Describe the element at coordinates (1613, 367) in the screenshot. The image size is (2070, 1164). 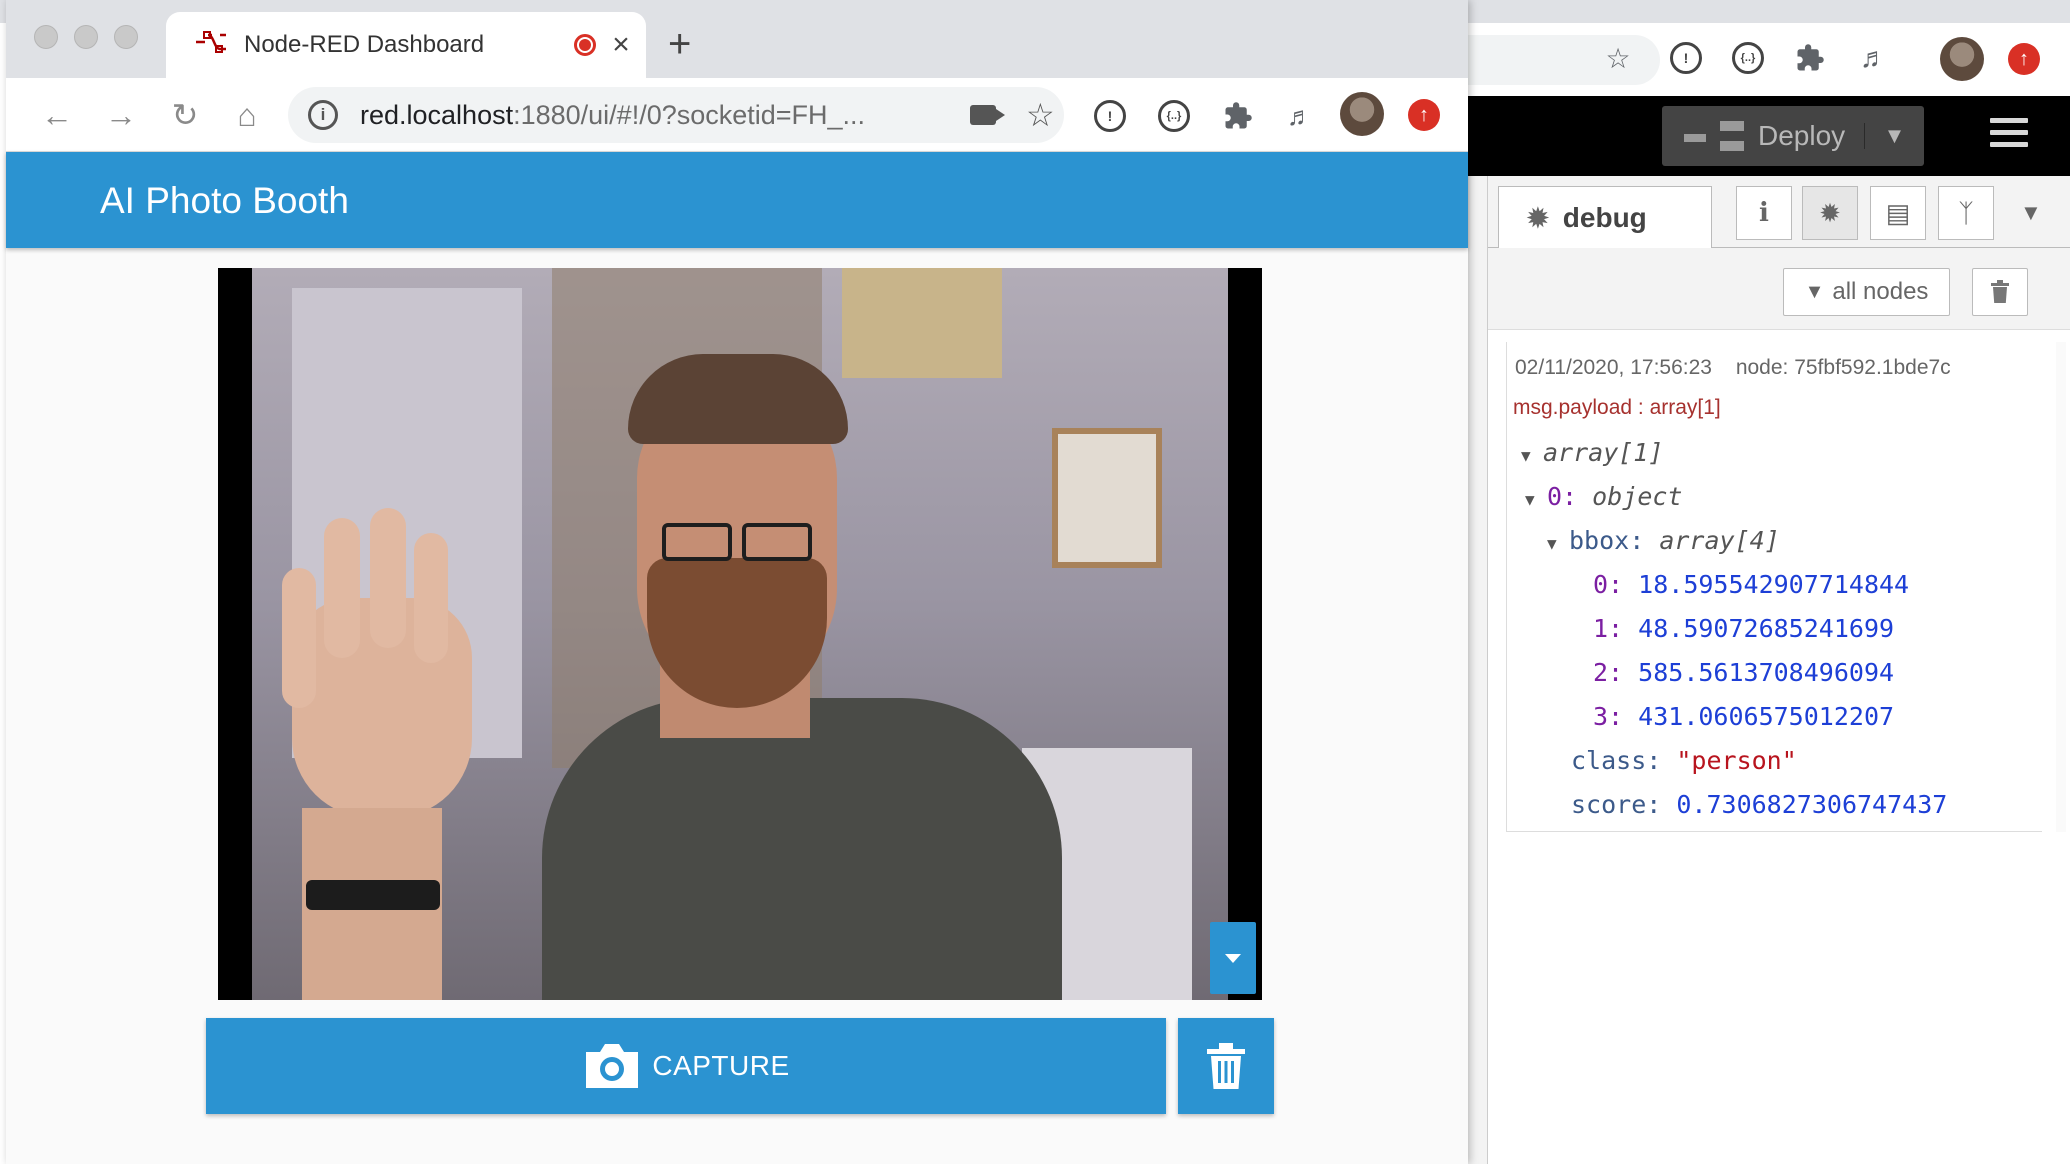
I see `message-timestamp: 02/11/2020, 17:56:23` at that location.